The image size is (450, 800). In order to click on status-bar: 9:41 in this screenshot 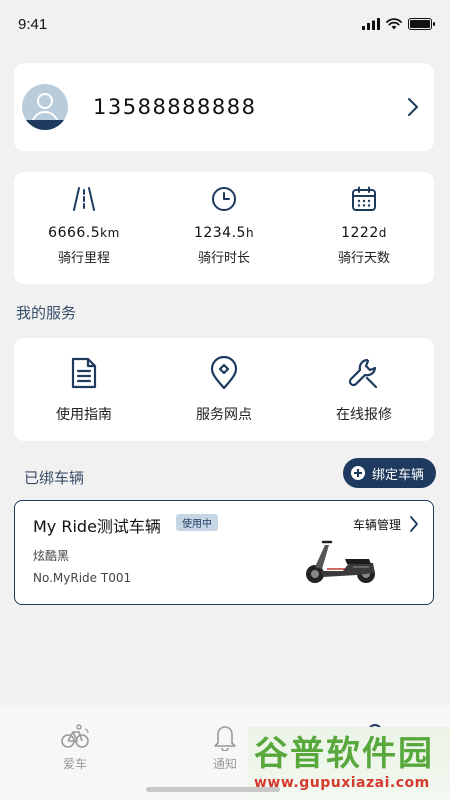, I will do `click(225, 25)`.